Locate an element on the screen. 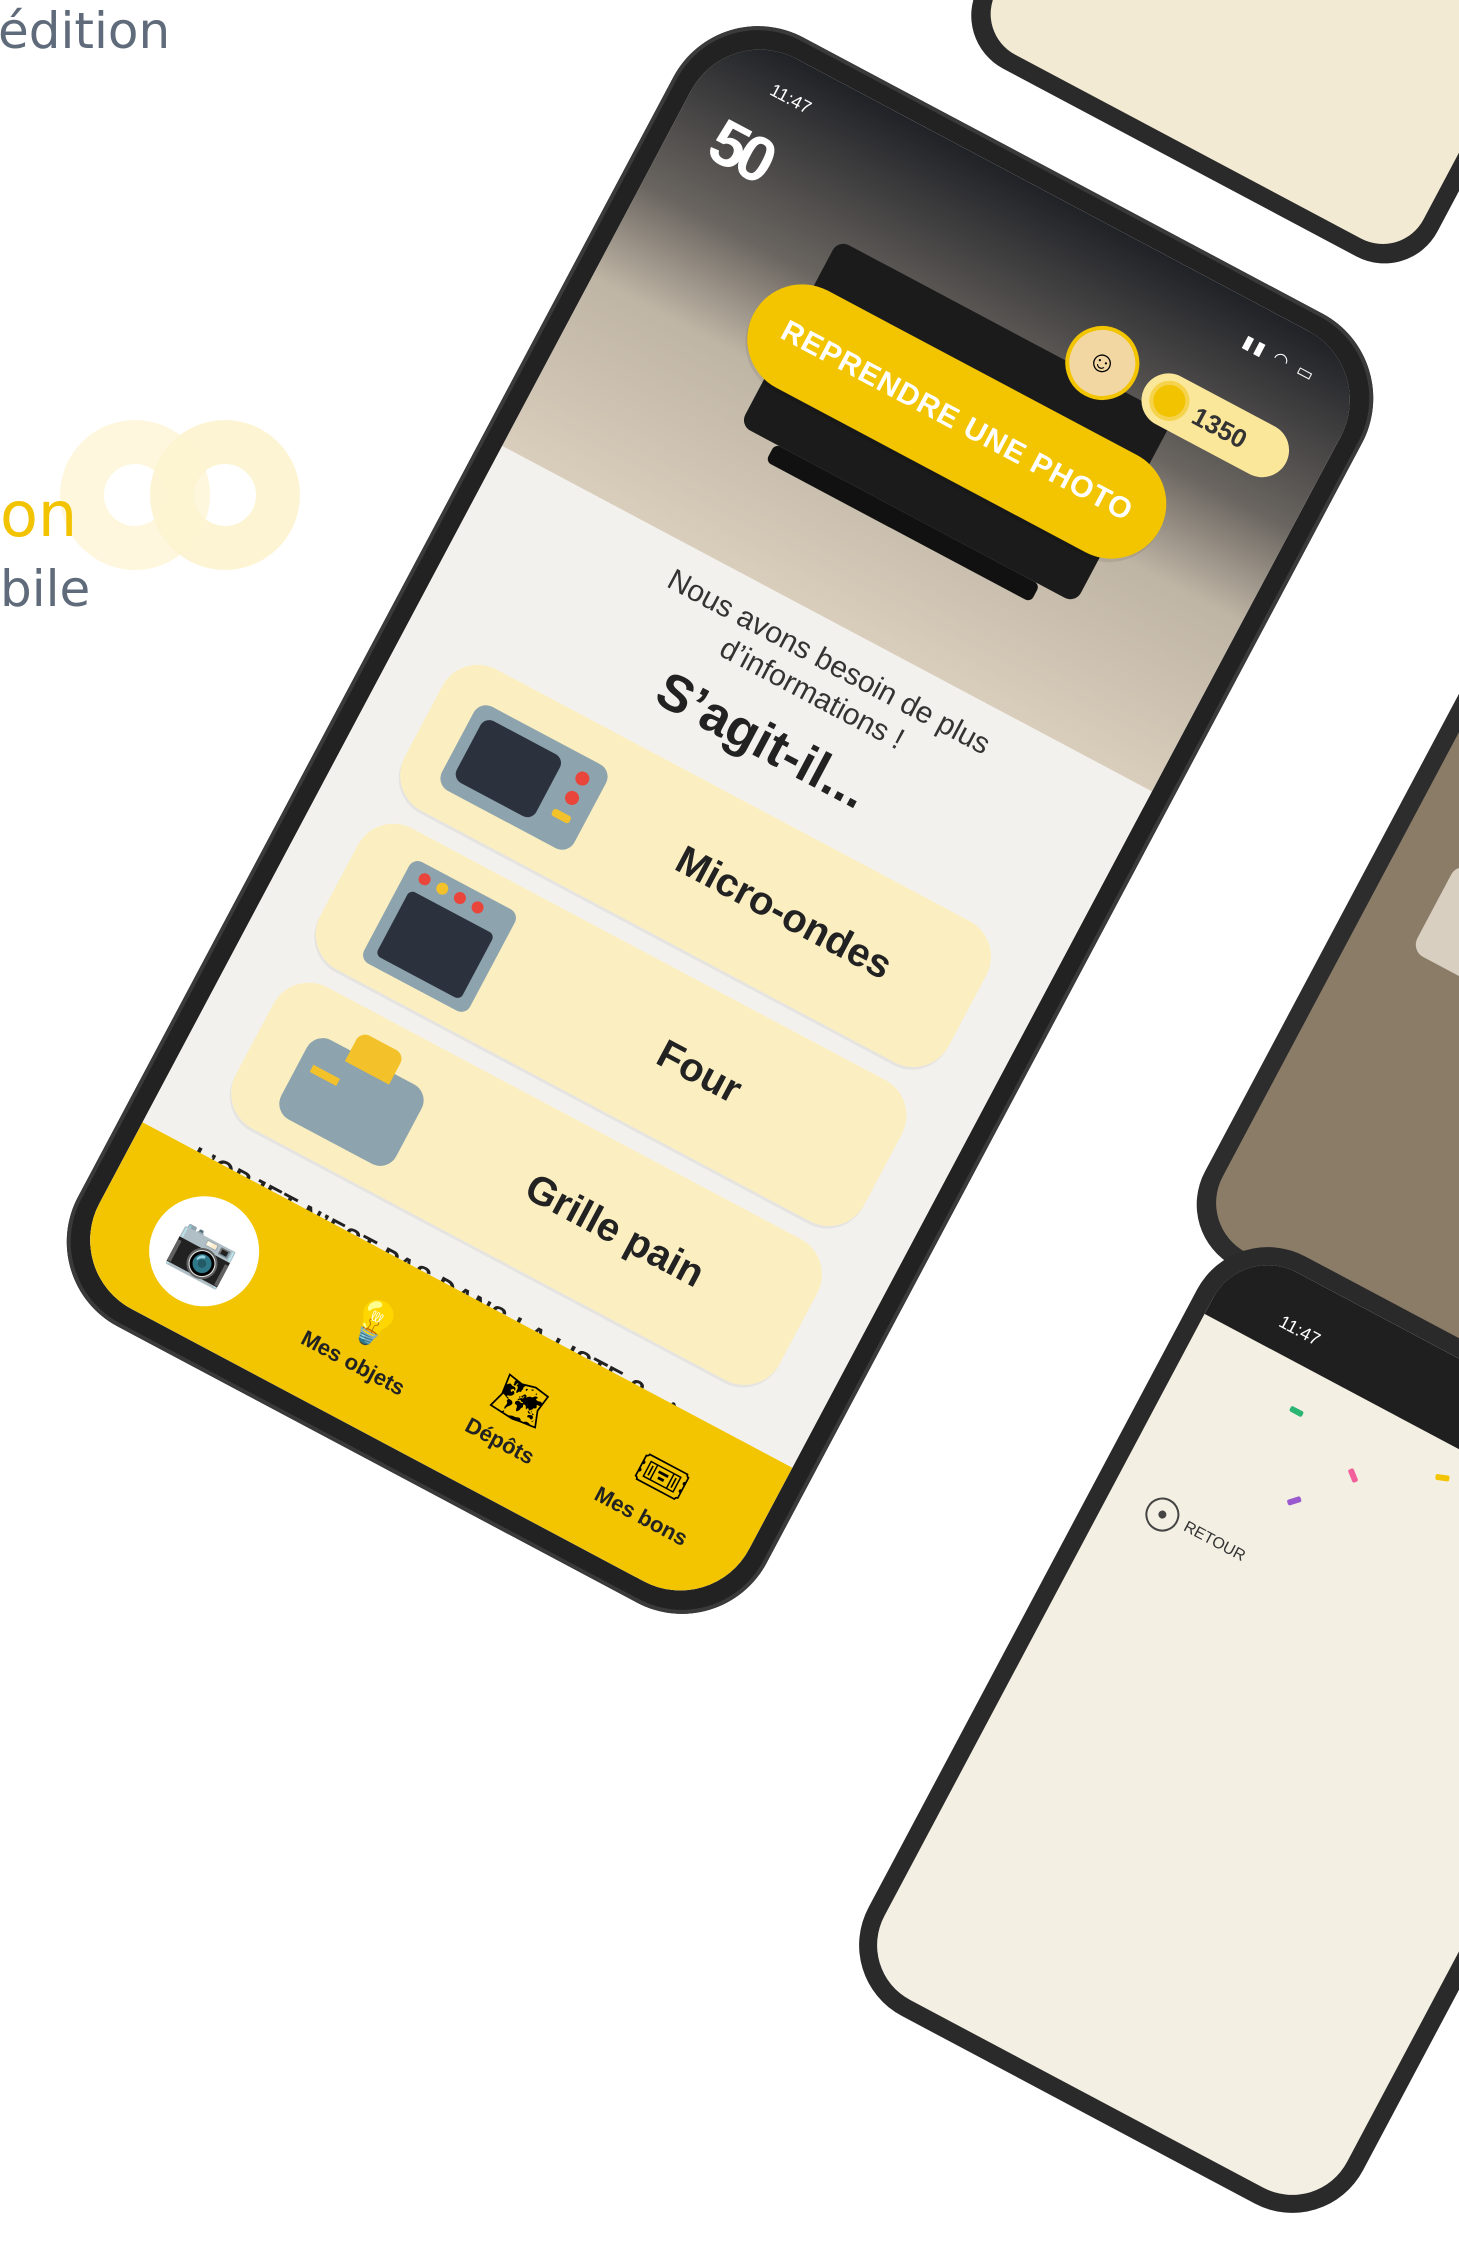 This screenshot has height=2241, width=1459. background-logo-ring-right is located at coordinates (225, 495).